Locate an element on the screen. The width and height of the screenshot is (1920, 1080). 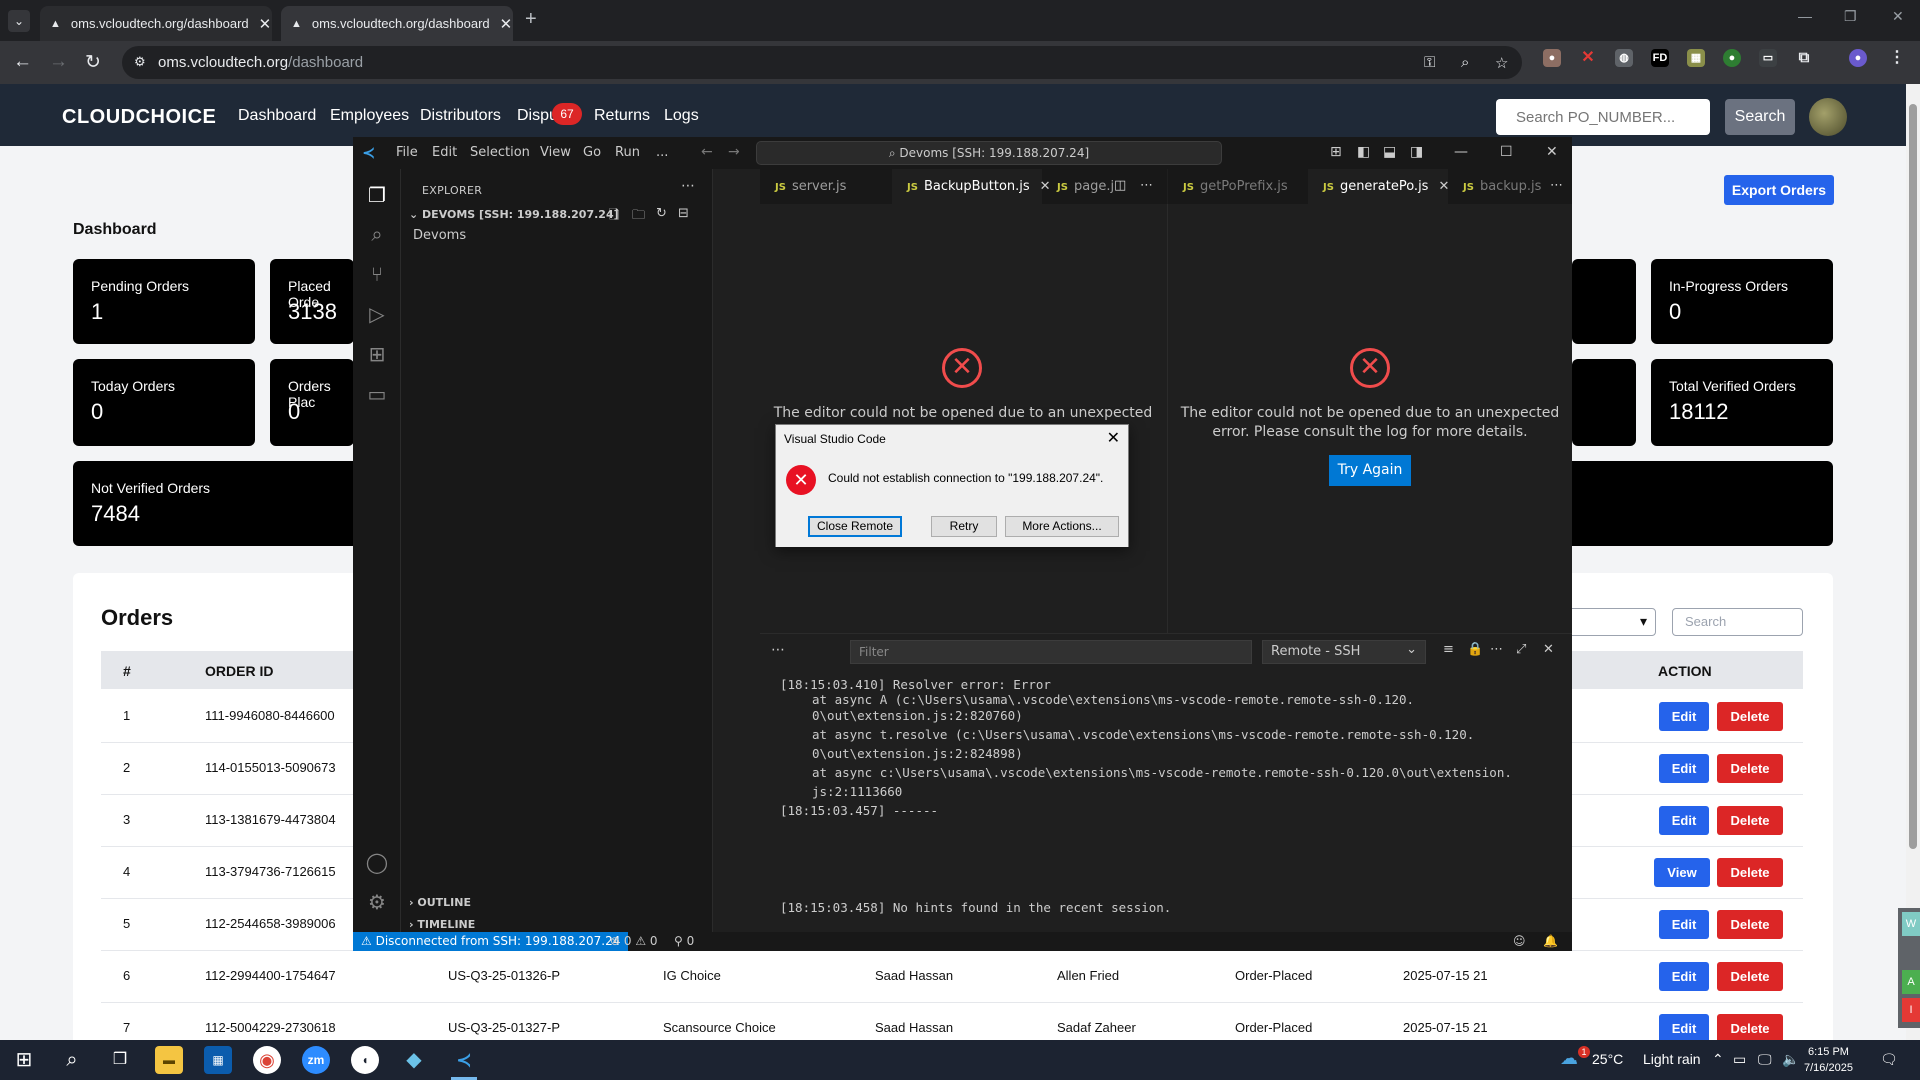
po-search-button: Search is located at coordinates (1760, 117).